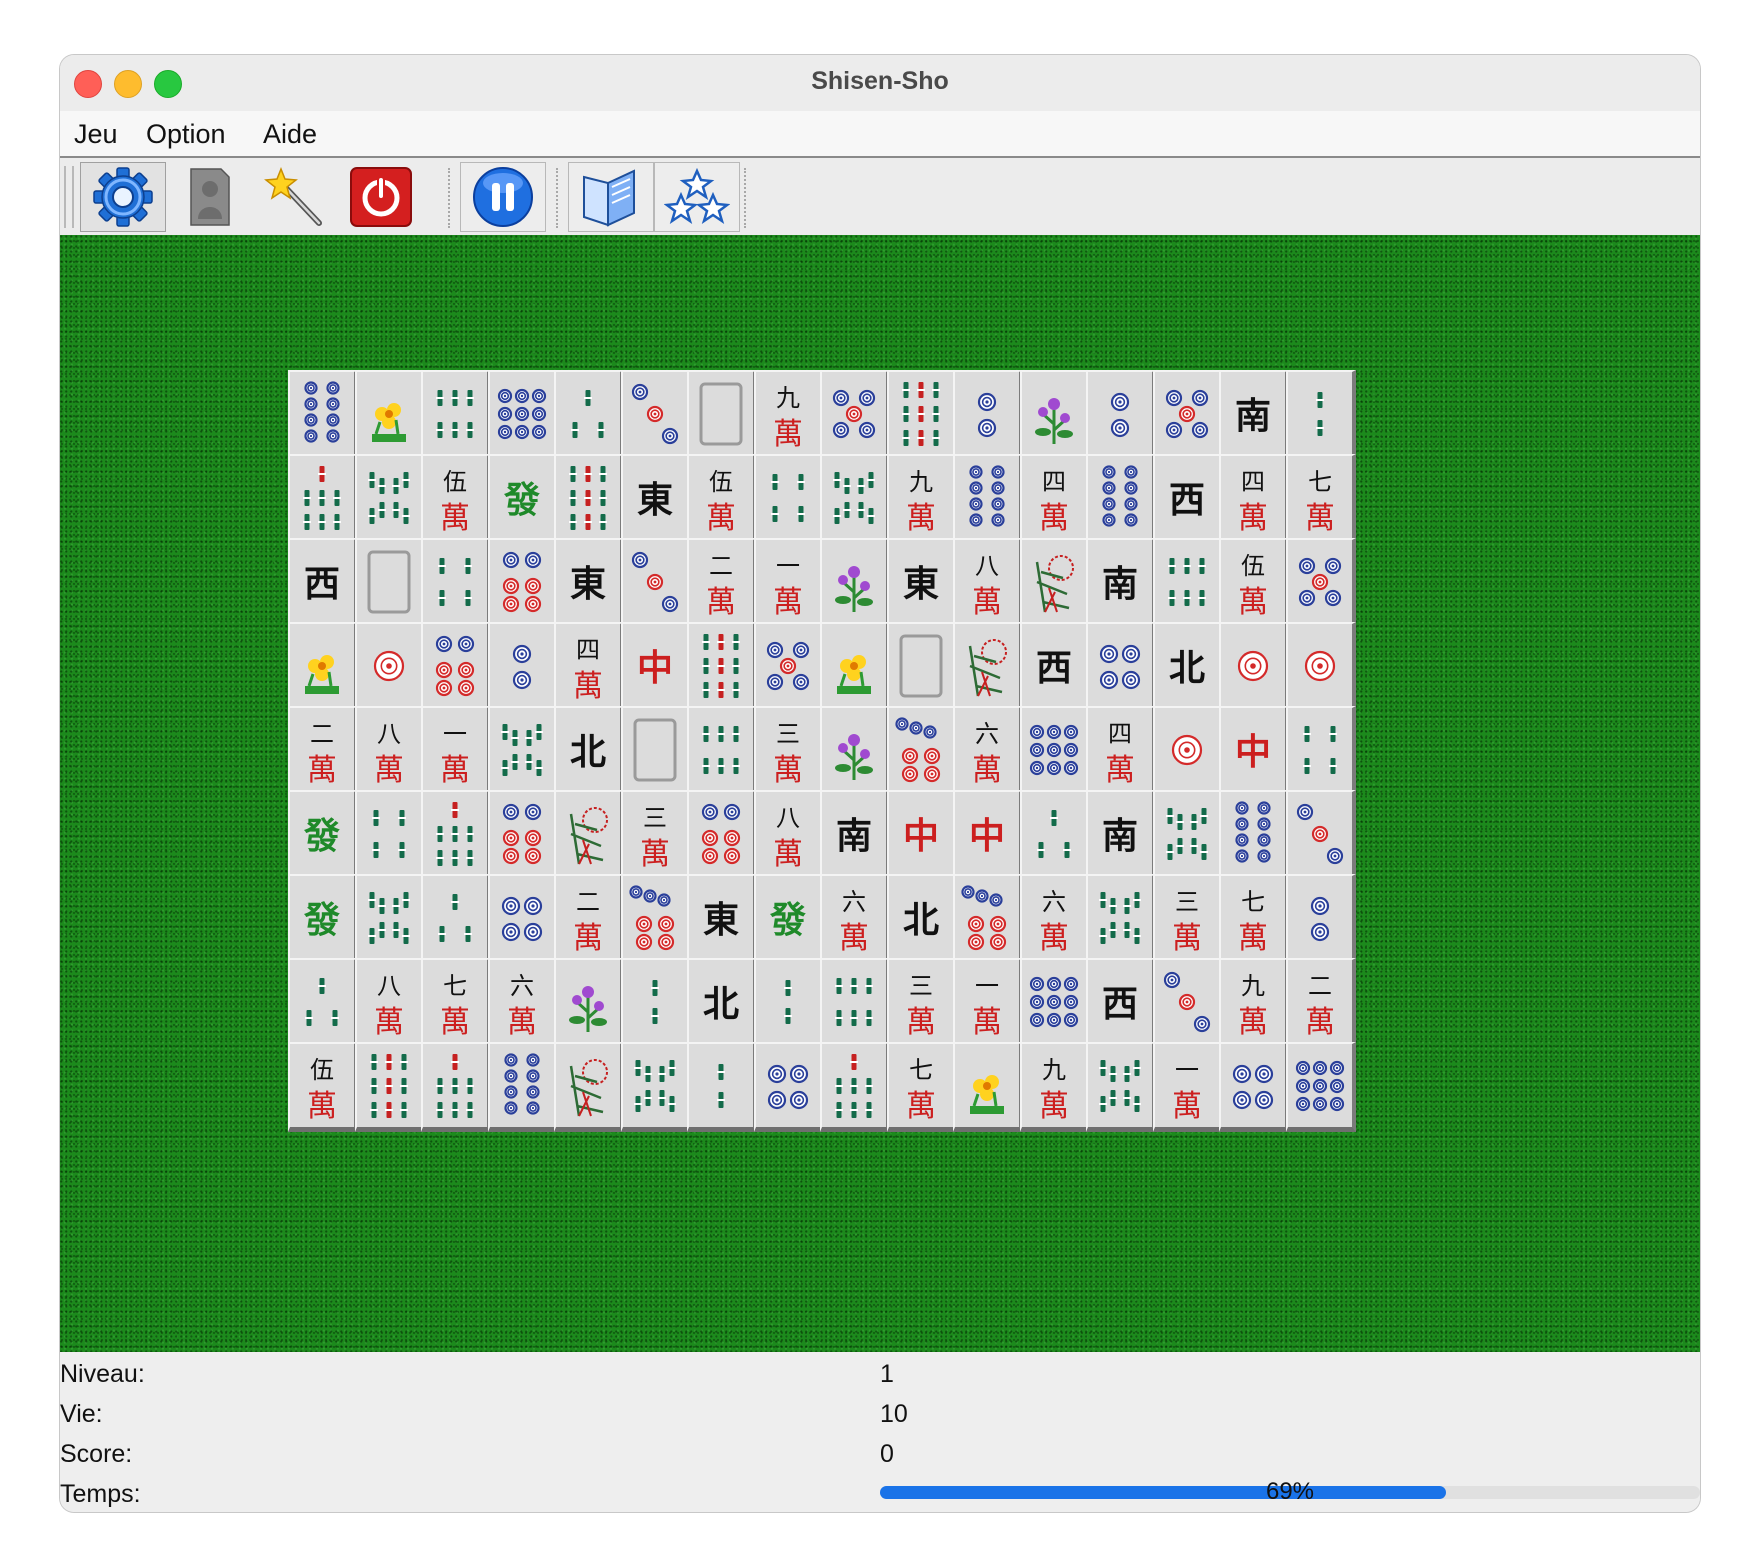  I want to click on hint-button, so click(209, 197).